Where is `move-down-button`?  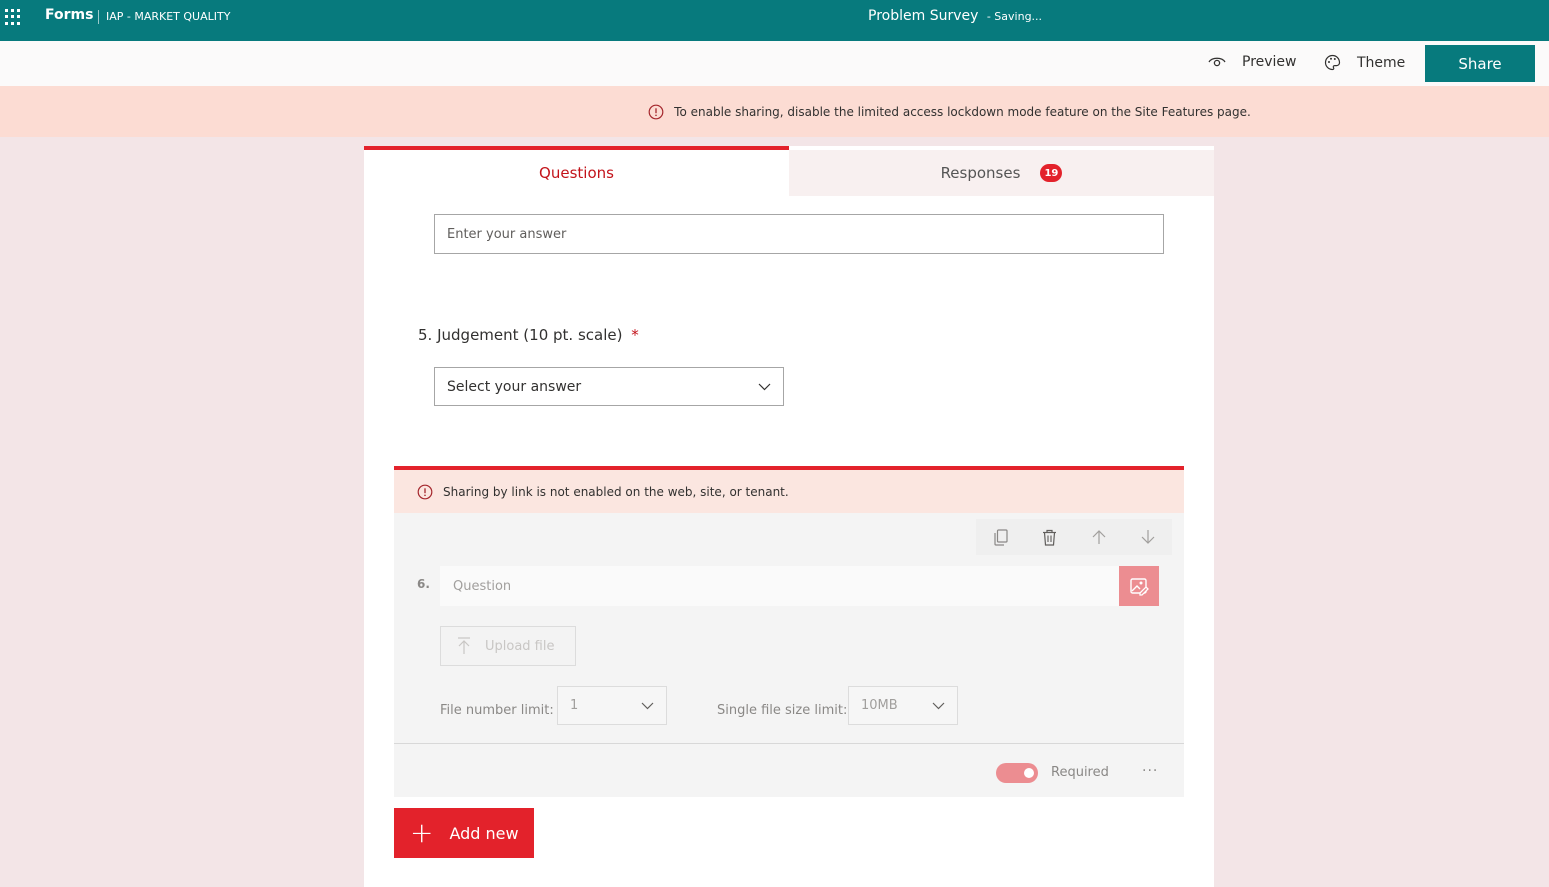
move-down-button is located at coordinates (1148, 537).